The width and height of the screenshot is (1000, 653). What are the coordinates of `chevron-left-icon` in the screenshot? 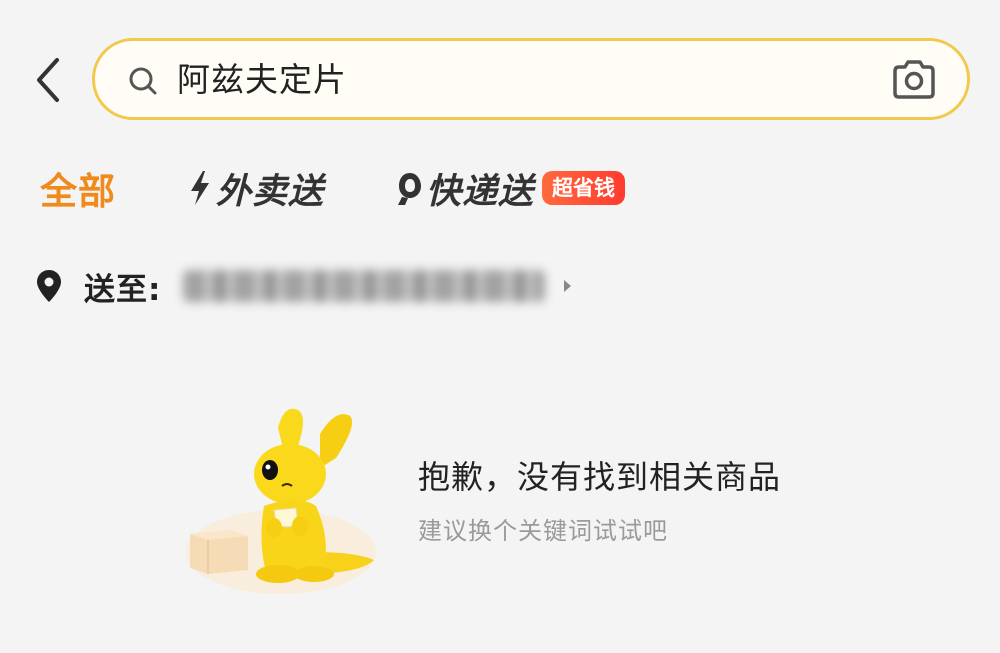 It's located at (48, 80).